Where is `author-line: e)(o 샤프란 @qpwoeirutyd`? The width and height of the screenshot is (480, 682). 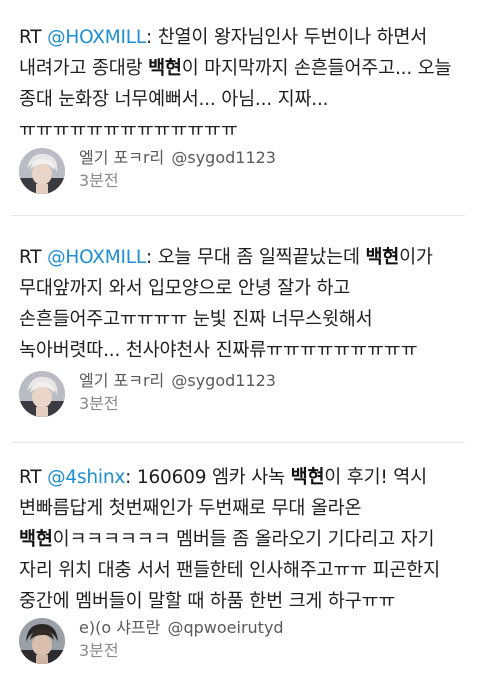 author-line: e)(o 샤프란 @qpwoeirutyd is located at coordinates (181, 628).